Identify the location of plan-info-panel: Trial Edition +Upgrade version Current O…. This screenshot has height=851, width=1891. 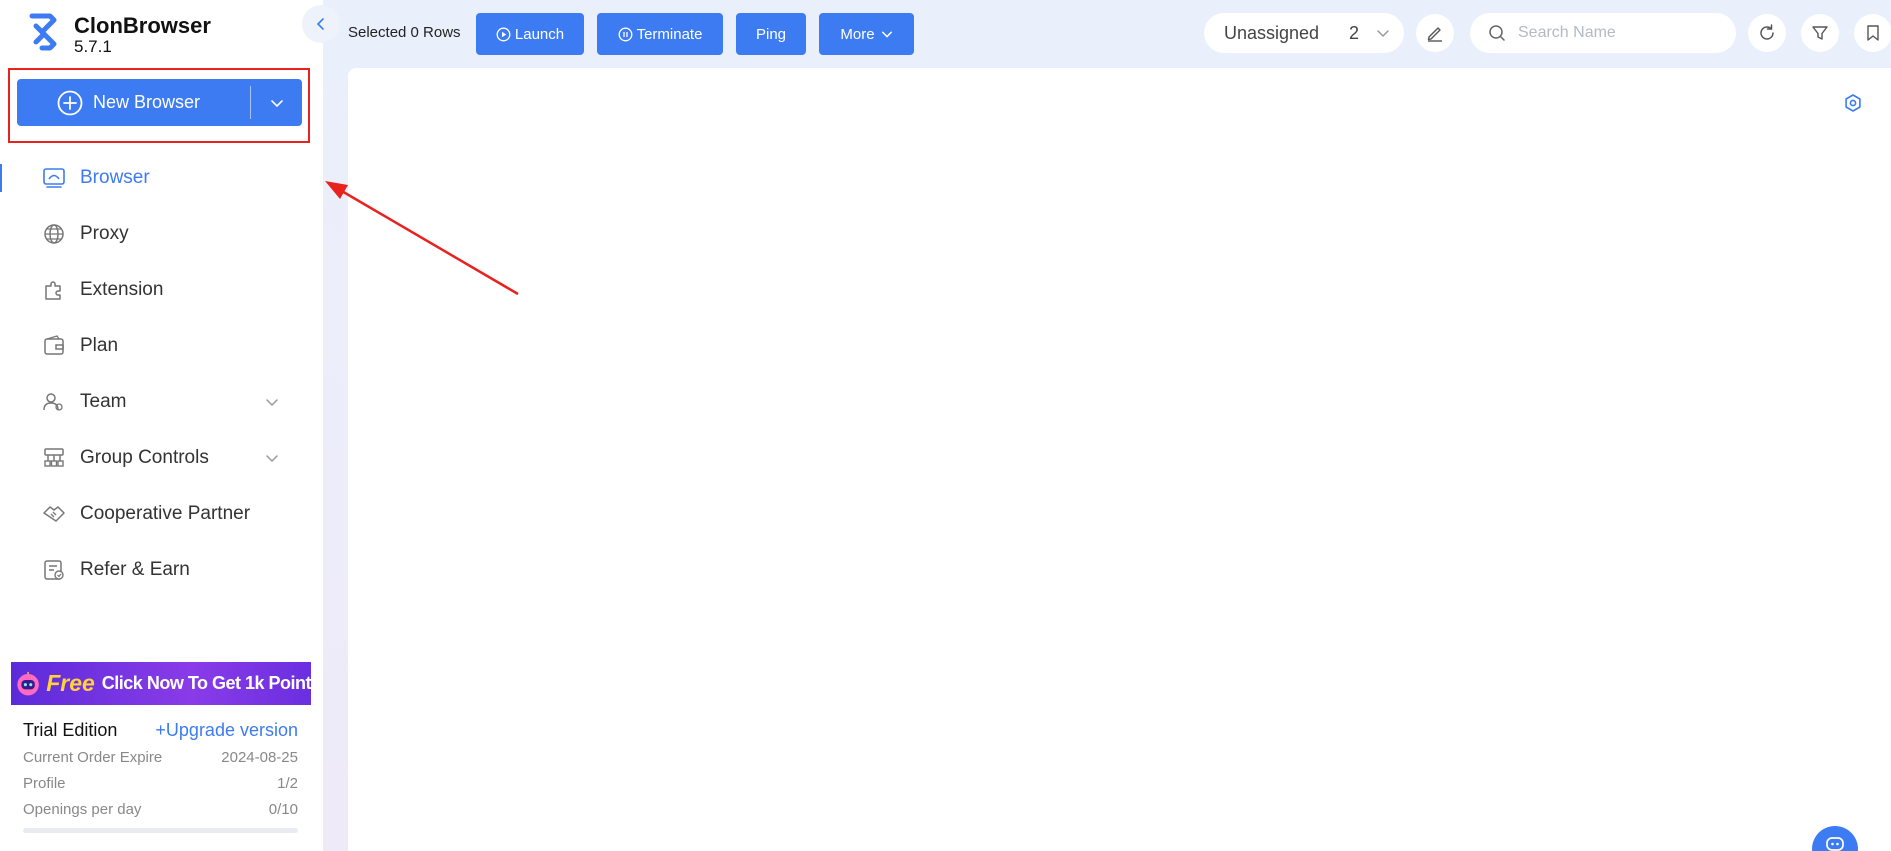
(160, 776).